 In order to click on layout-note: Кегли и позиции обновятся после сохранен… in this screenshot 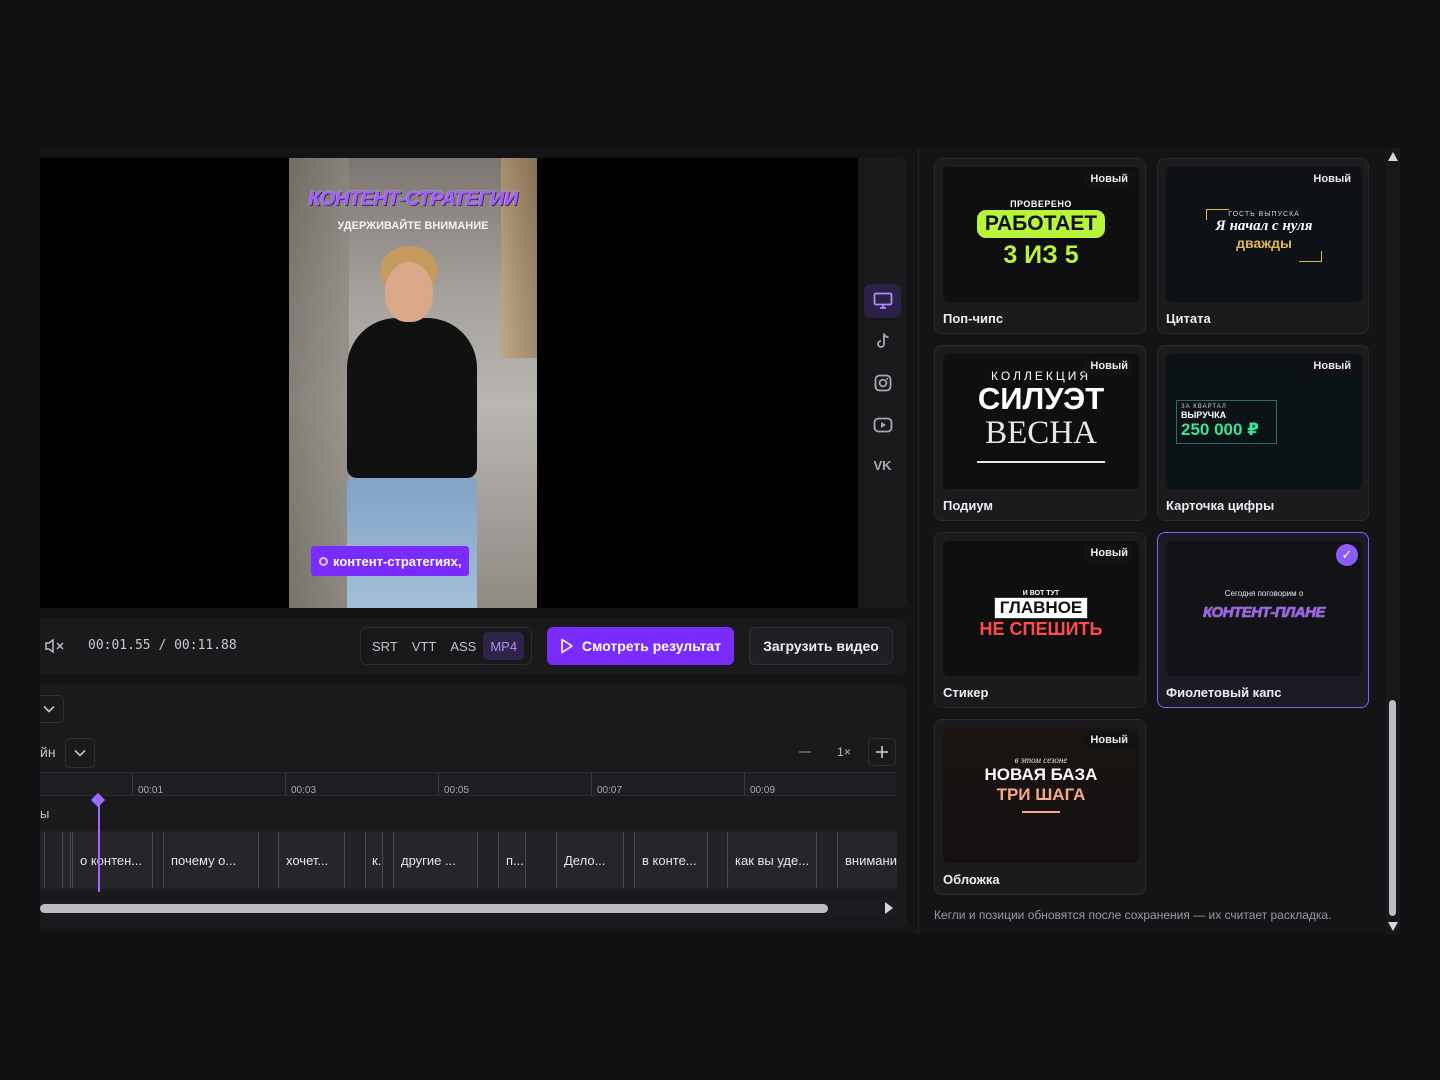, I will do `click(1133, 915)`.